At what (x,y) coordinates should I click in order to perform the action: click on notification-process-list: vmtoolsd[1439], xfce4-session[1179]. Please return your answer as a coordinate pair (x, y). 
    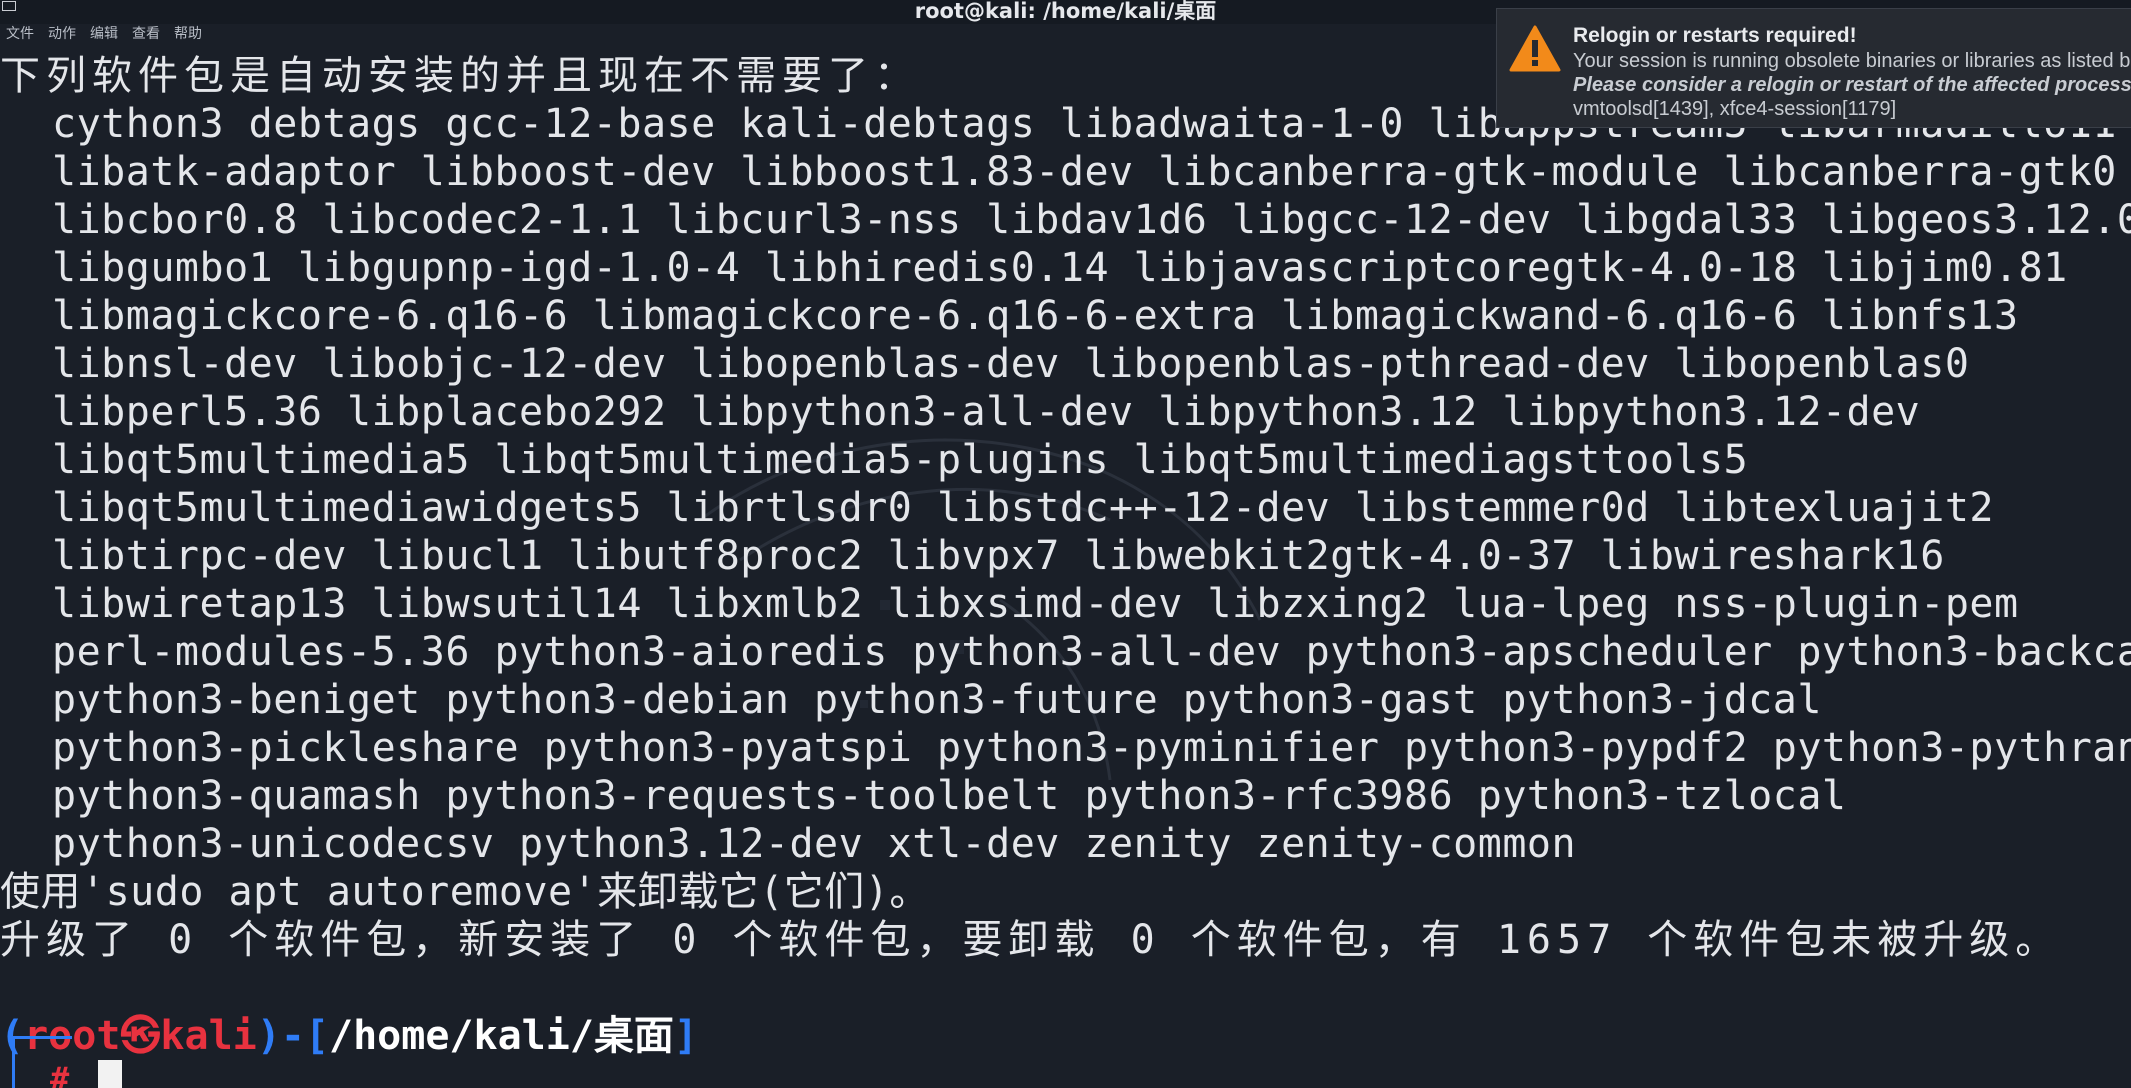
    Looking at the image, I should click on (1735, 109).